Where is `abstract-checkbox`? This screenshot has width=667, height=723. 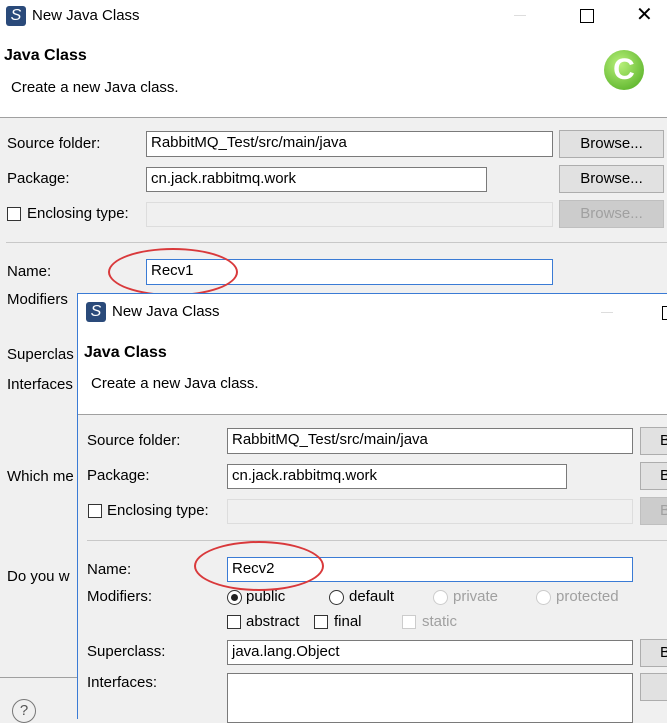
abstract-checkbox is located at coordinates (234, 622).